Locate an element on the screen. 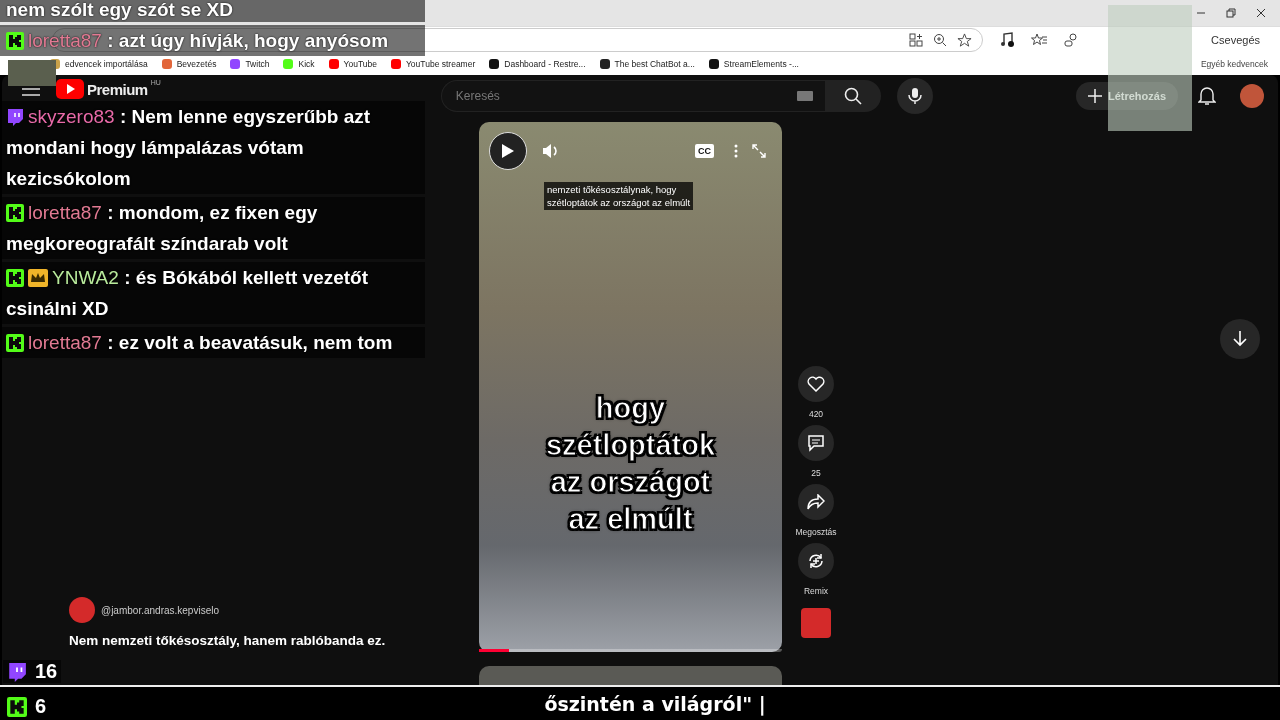  music-note-icon is located at coordinates (1007, 40).